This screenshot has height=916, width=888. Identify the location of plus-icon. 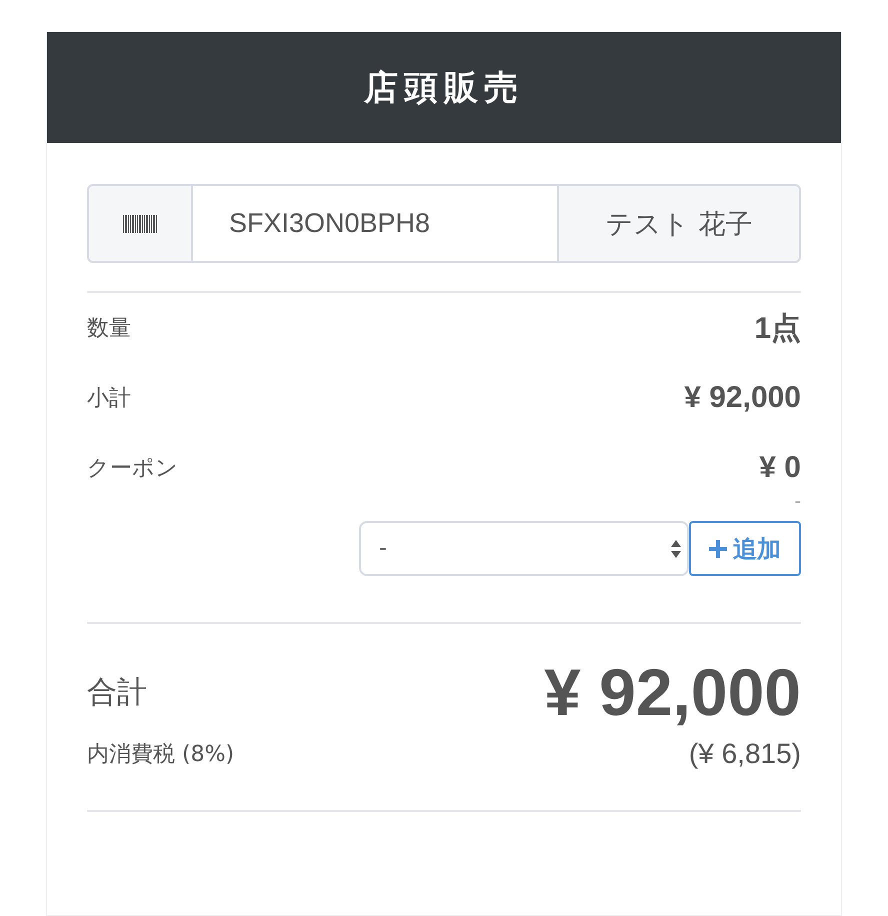
(718, 549).